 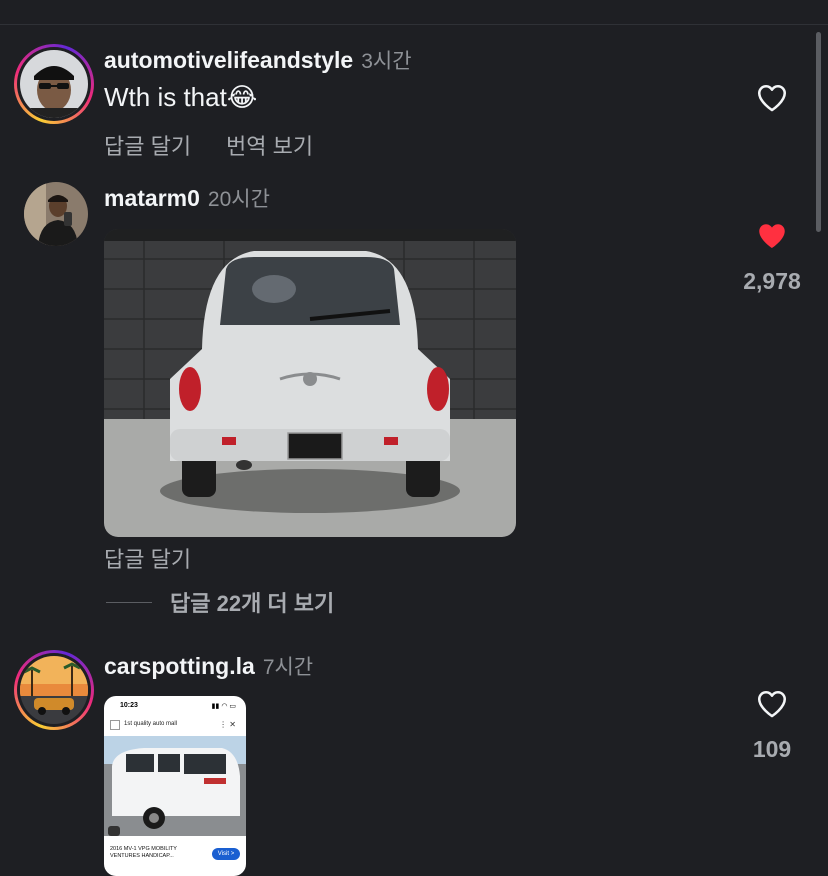 I want to click on van-photo, so click(x=175, y=786).